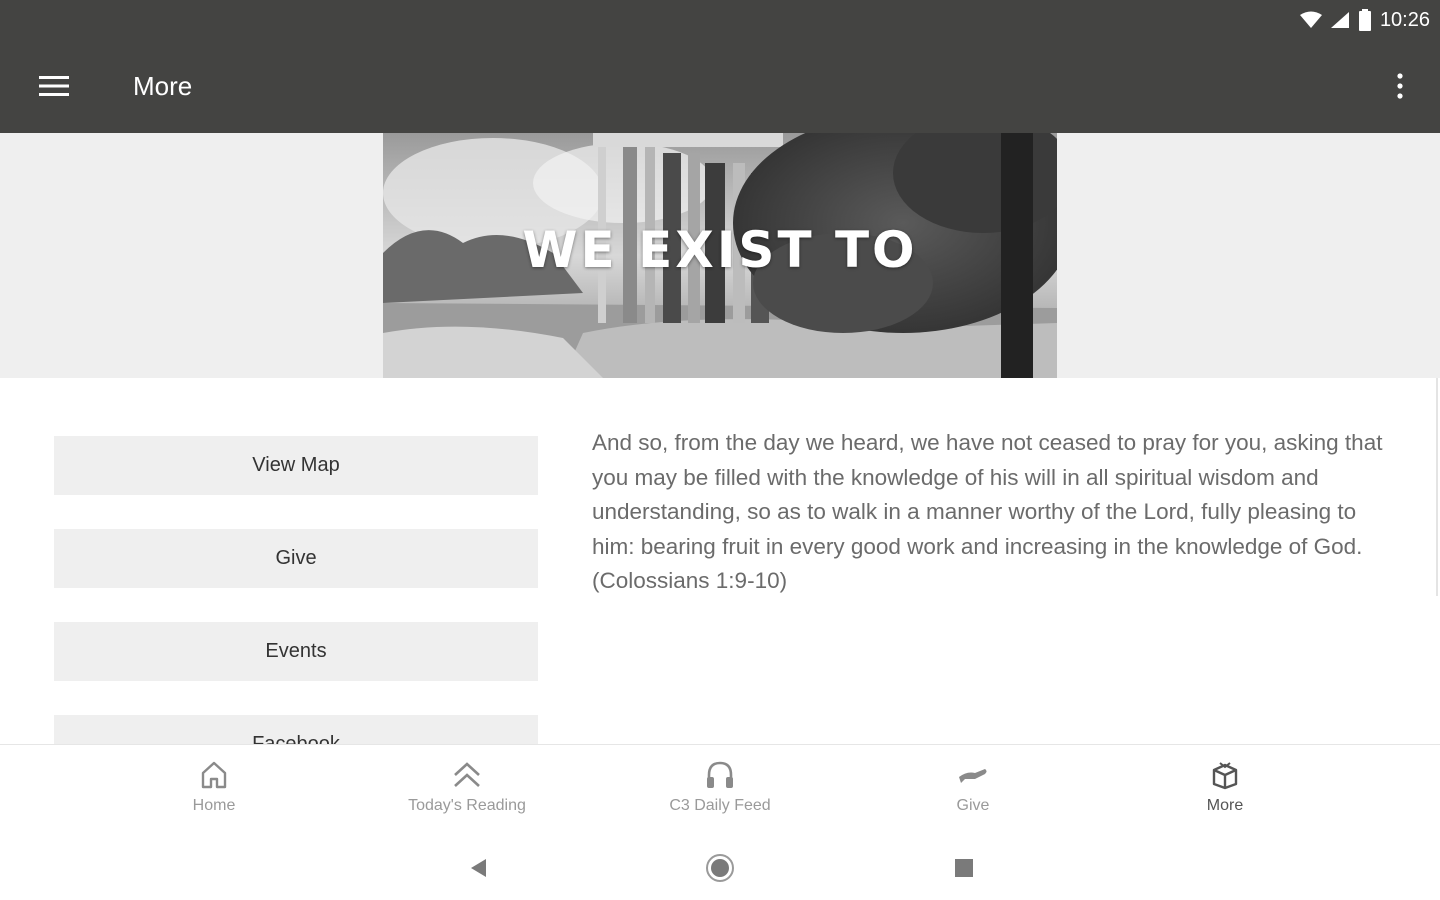 Image resolution: width=1440 pixels, height=900 pixels. What do you see at coordinates (467, 775) in the screenshot?
I see `double-chevron-up-icon` at bounding box center [467, 775].